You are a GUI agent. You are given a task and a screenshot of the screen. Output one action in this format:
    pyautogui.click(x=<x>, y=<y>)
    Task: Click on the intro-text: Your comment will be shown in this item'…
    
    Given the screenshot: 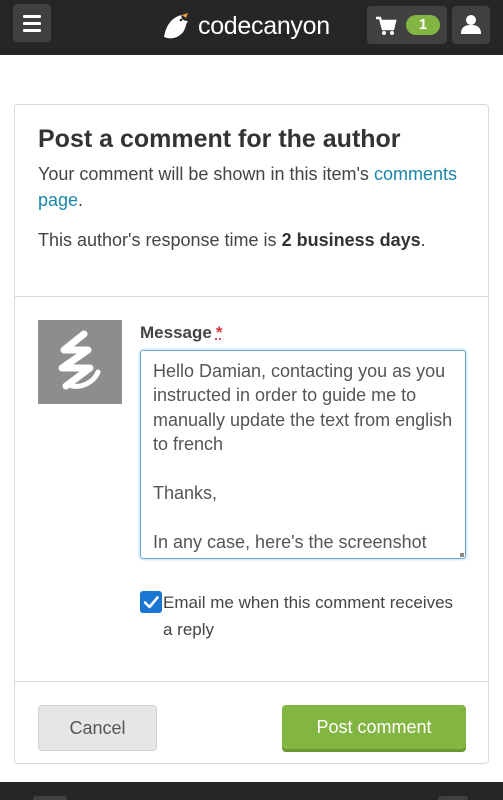 What is the action you would take?
    pyautogui.click(x=248, y=187)
    